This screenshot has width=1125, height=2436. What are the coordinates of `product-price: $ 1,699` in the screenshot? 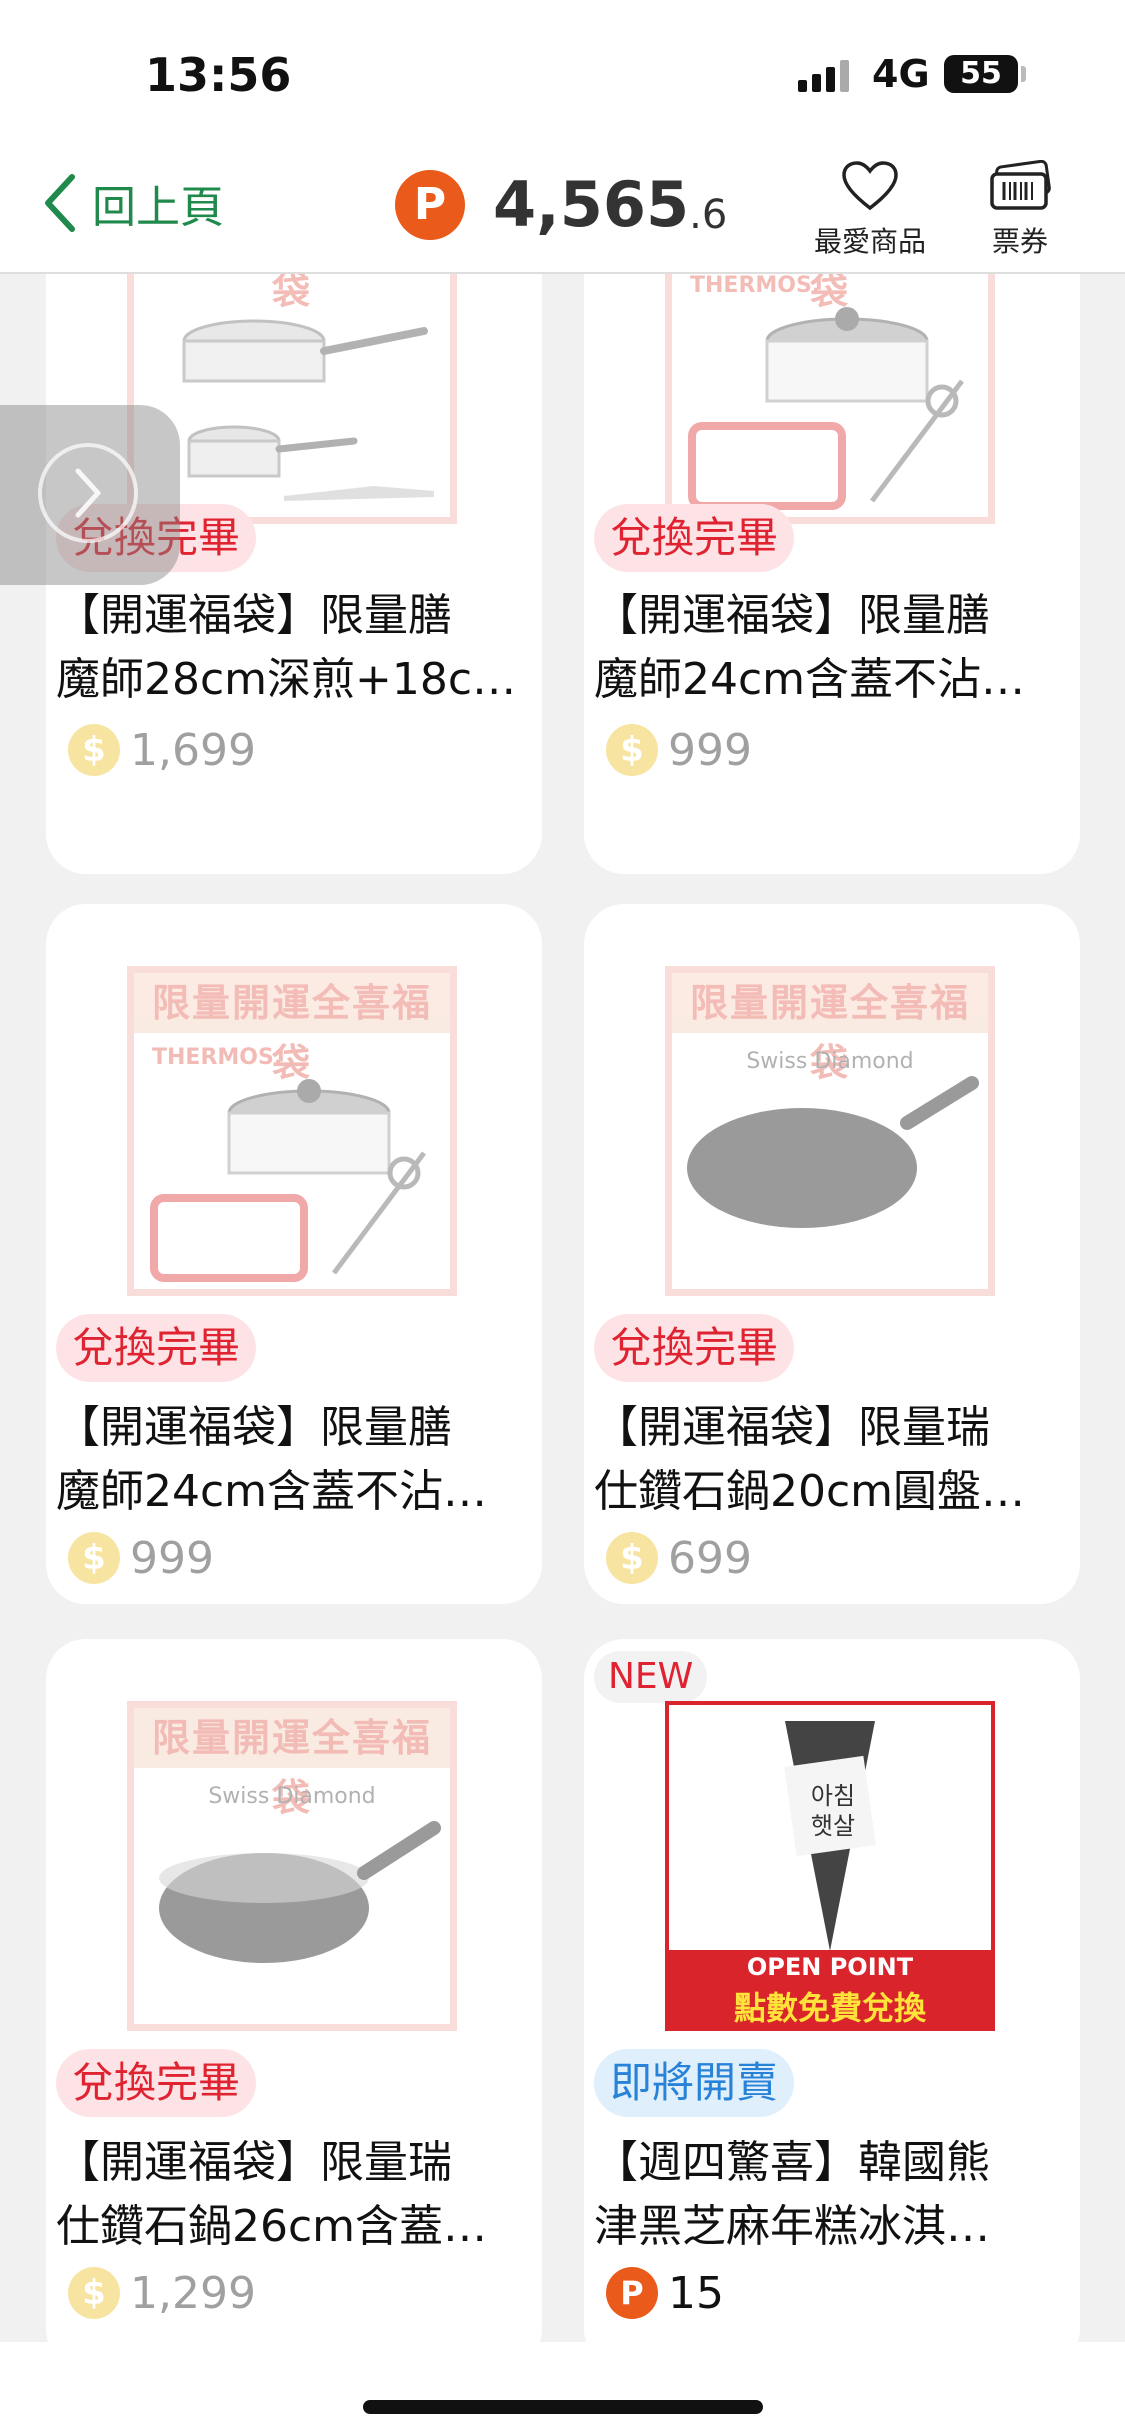 It's located at (162, 750).